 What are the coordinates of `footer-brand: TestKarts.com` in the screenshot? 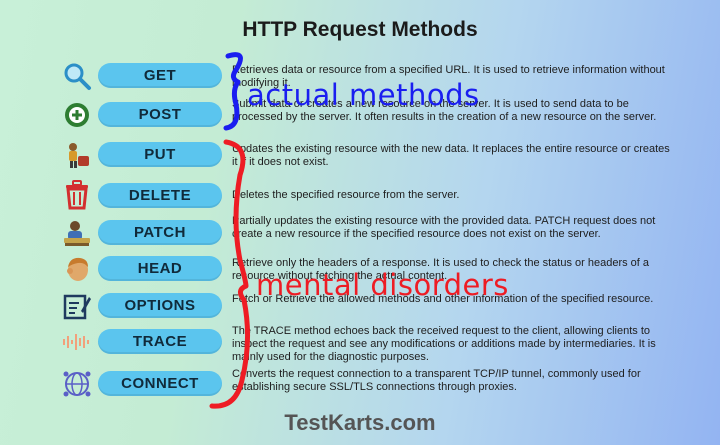 It's located at (360, 422).